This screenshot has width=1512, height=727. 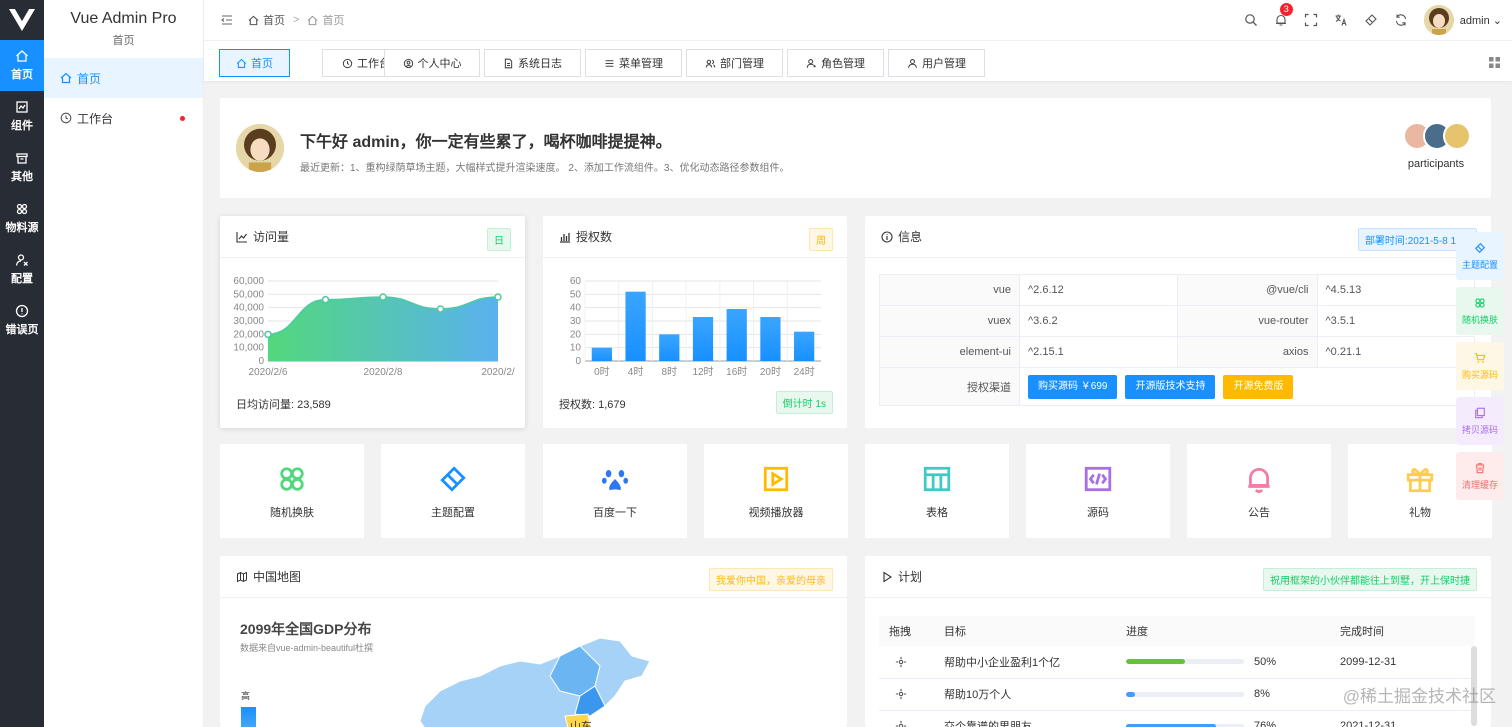 I want to click on notification-button: 3, so click(x=1283, y=15).